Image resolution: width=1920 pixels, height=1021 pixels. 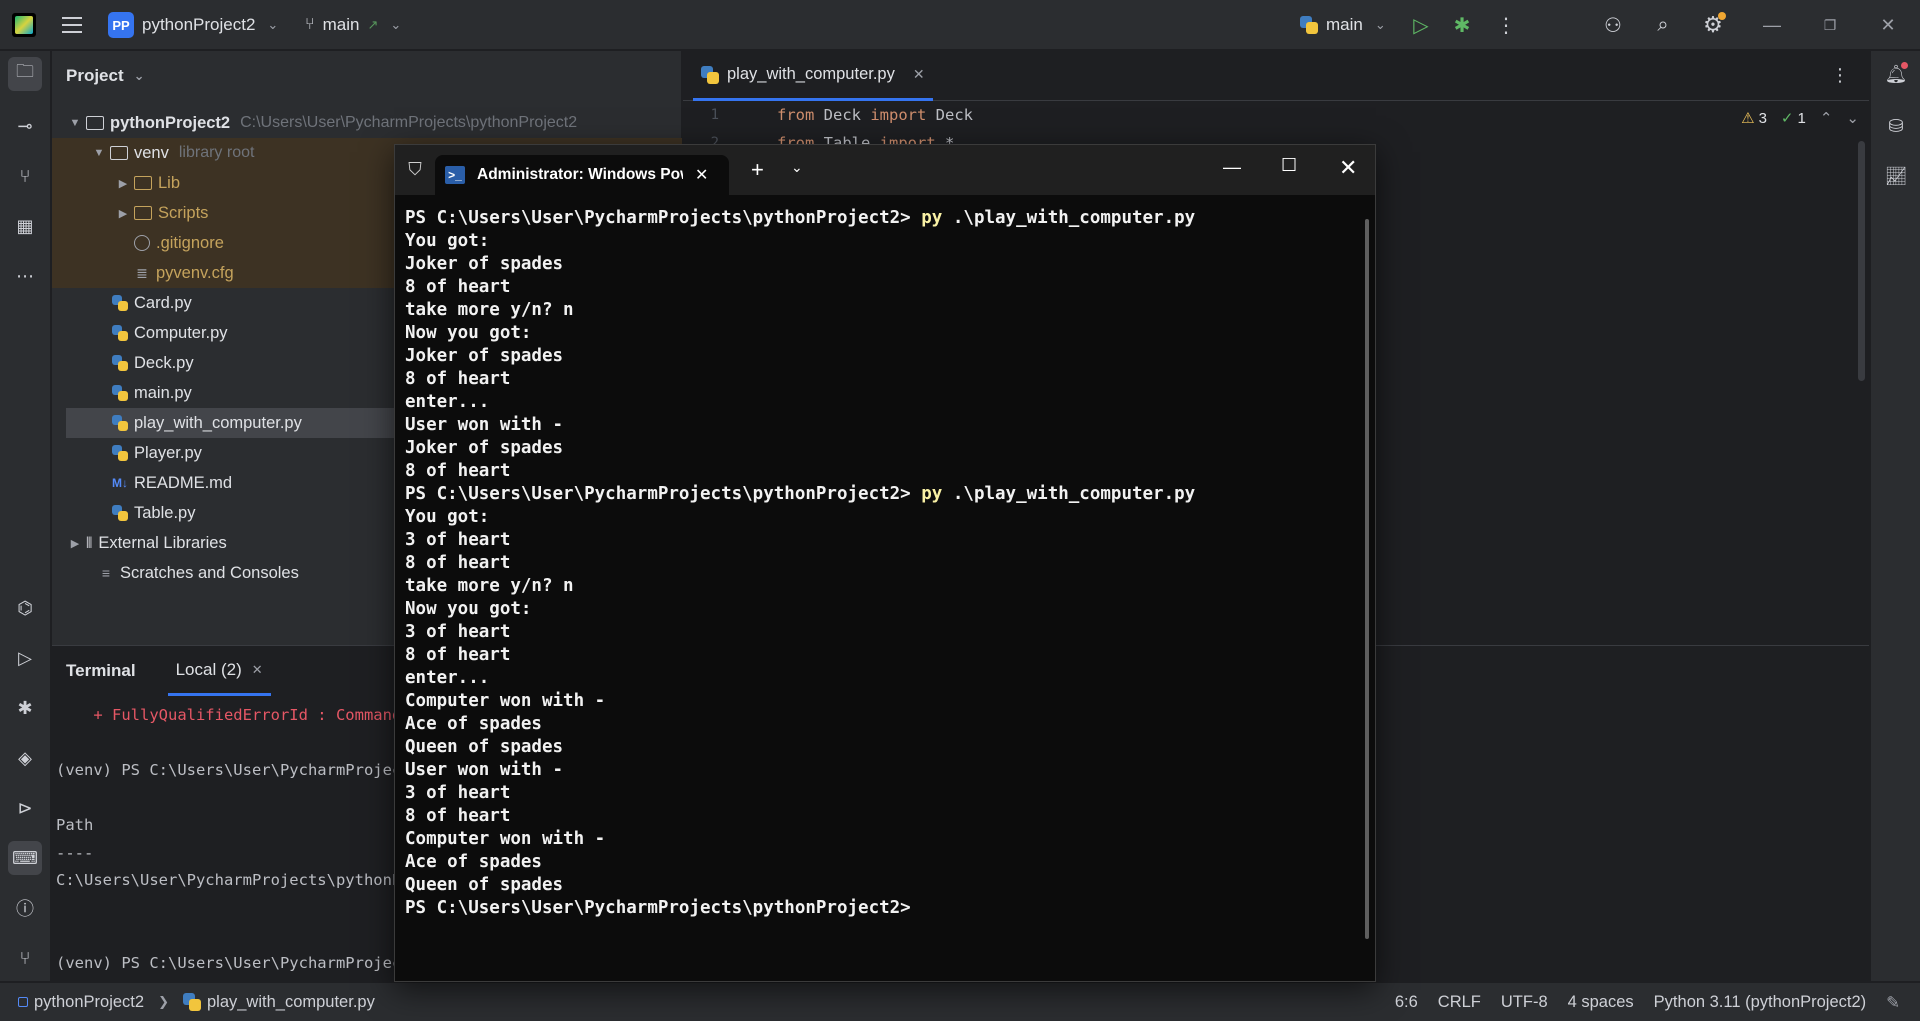 I want to click on powershell-output-line: Computer won with -, so click(x=505, y=701).